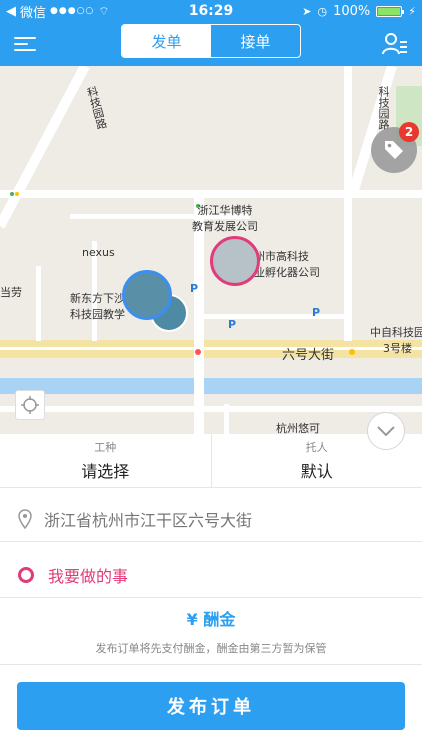 The image size is (422, 750). I want to click on carrier-label: 微信, so click(33, 13).